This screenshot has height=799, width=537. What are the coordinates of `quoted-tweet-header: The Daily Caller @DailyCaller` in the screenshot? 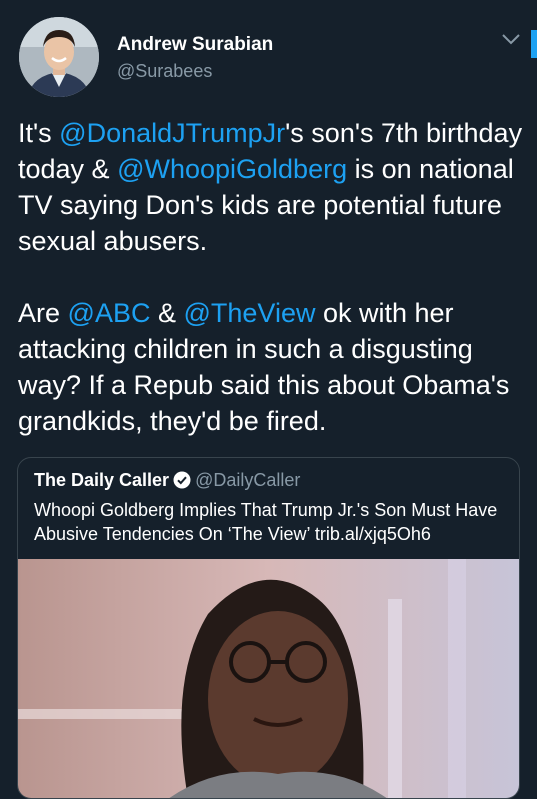 It's located at (167, 480).